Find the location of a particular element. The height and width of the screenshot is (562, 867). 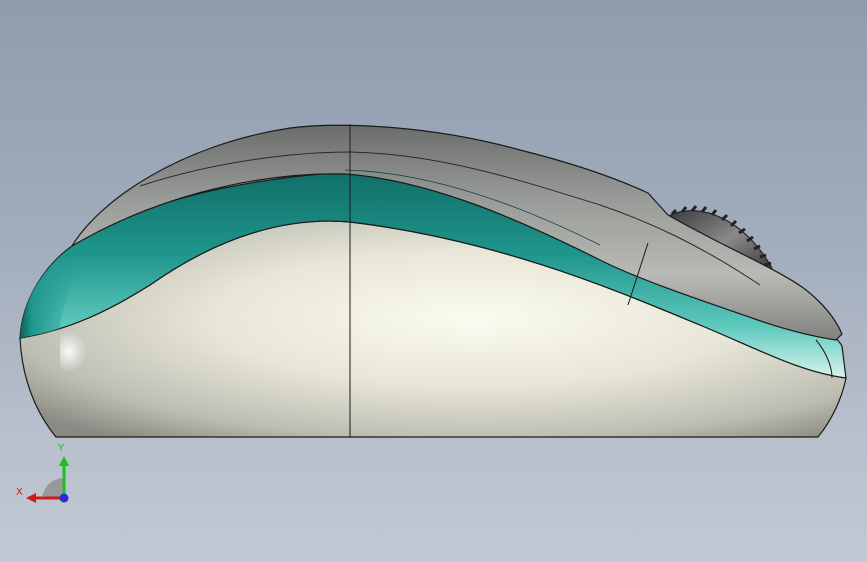

z-axis-dot is located at coordinates (64, 498).